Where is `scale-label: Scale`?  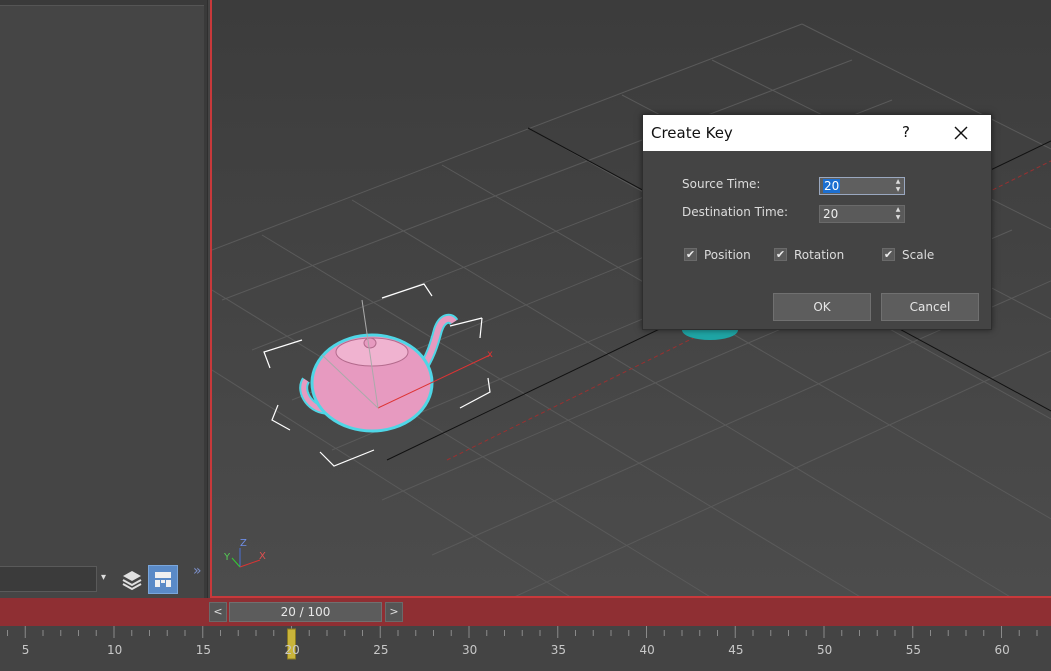
scale-label: Scale is located at coordinates (918, 255).